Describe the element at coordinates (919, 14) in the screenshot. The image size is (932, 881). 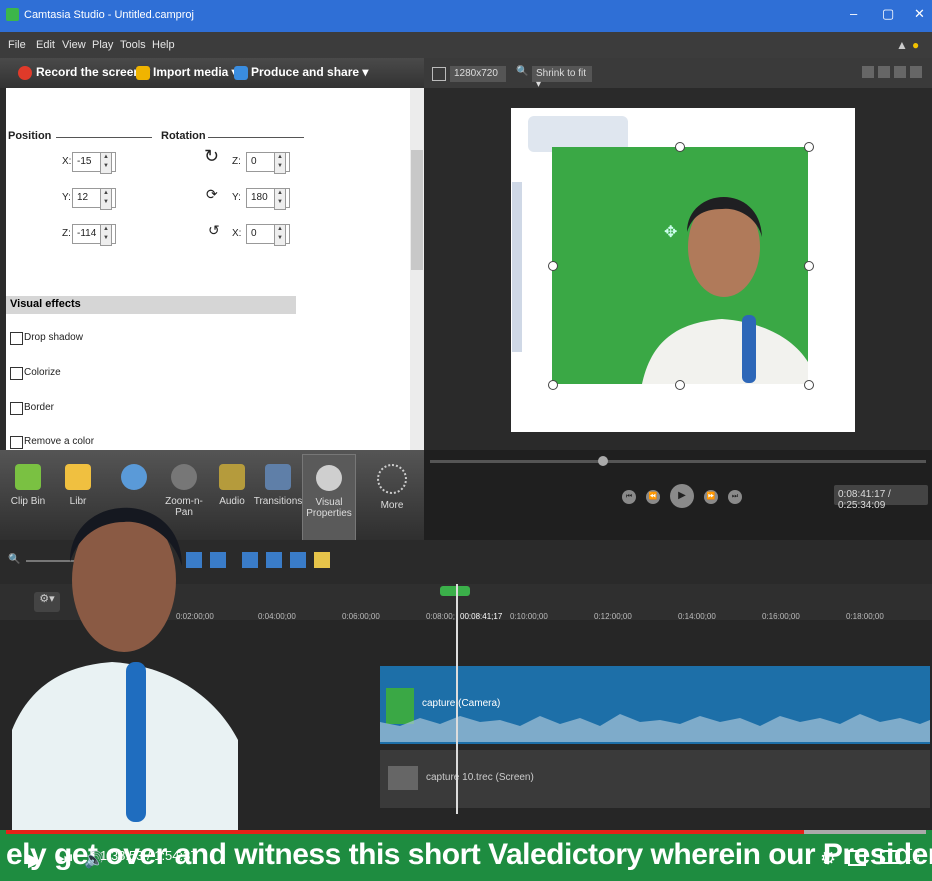
I see `close-icon: ✕` at that location.